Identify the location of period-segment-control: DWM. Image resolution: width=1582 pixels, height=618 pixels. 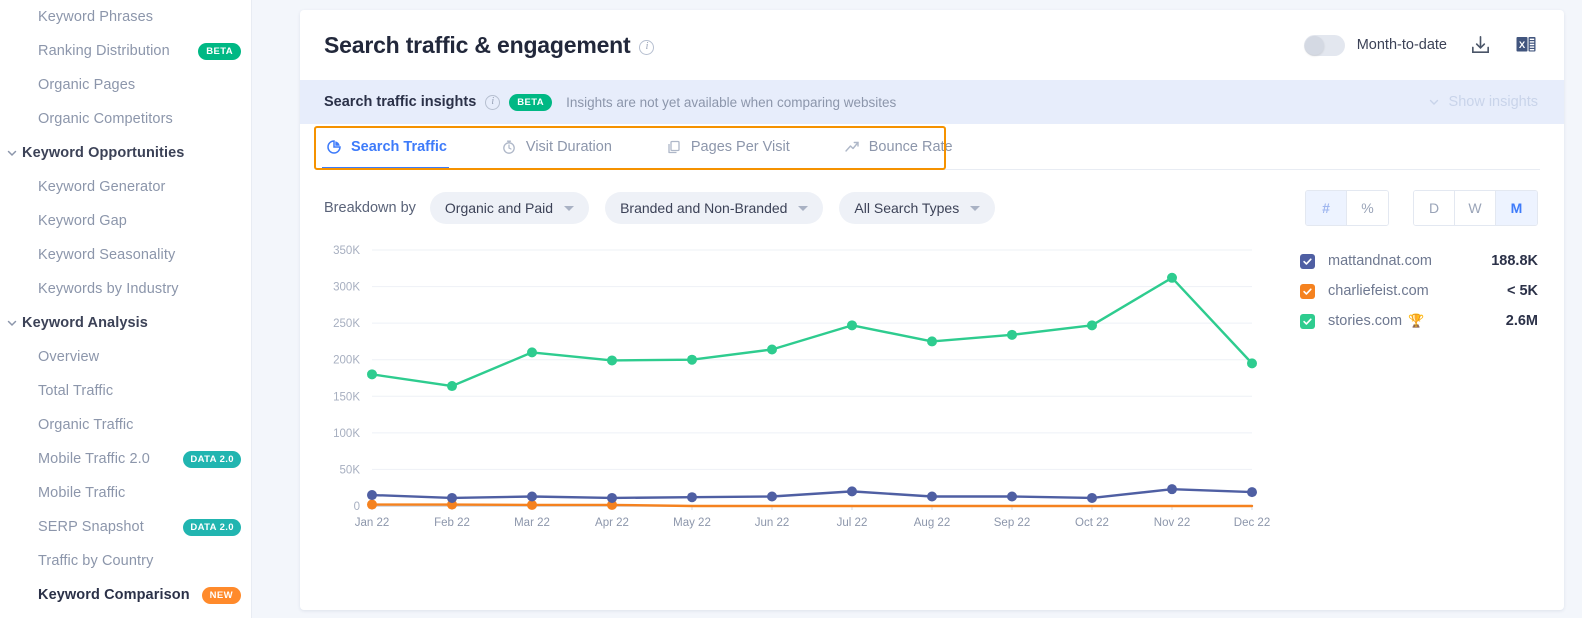
(1475, 208).